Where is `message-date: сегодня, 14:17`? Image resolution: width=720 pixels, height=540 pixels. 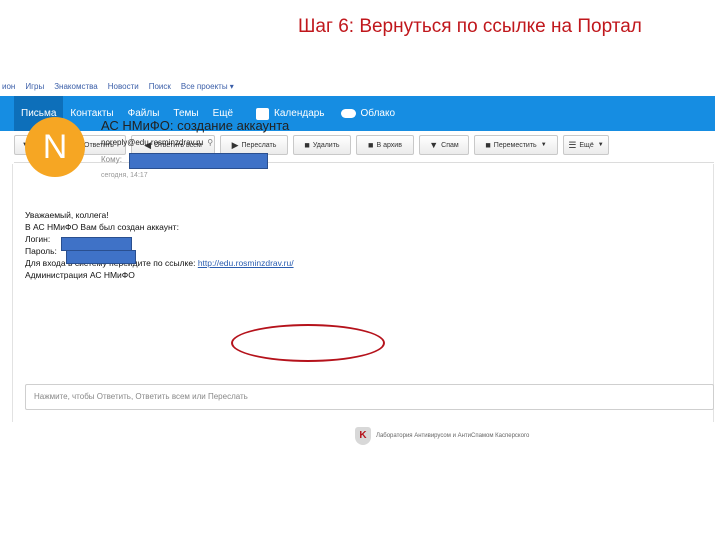 message-date: сегодня, 14:17 is located at coordinates (124, 175).